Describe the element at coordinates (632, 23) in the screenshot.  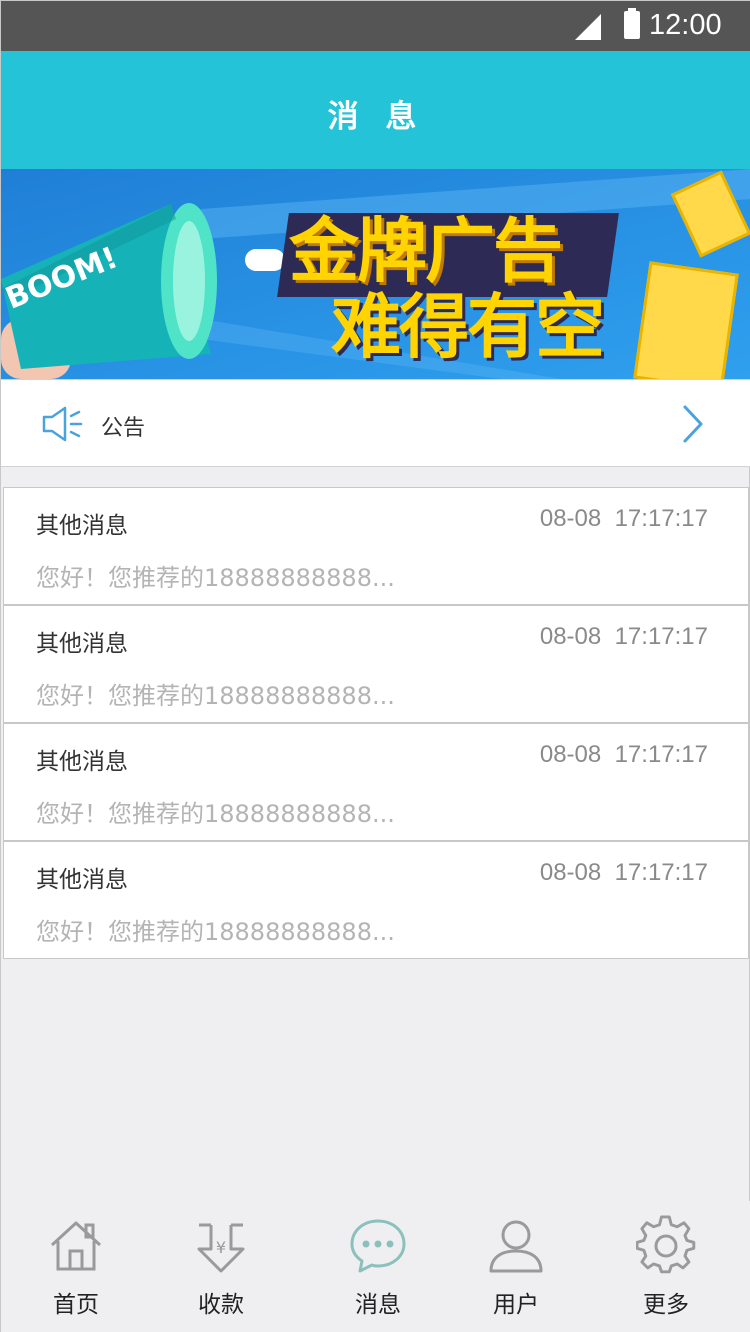
I see `battery-icon` at that location.